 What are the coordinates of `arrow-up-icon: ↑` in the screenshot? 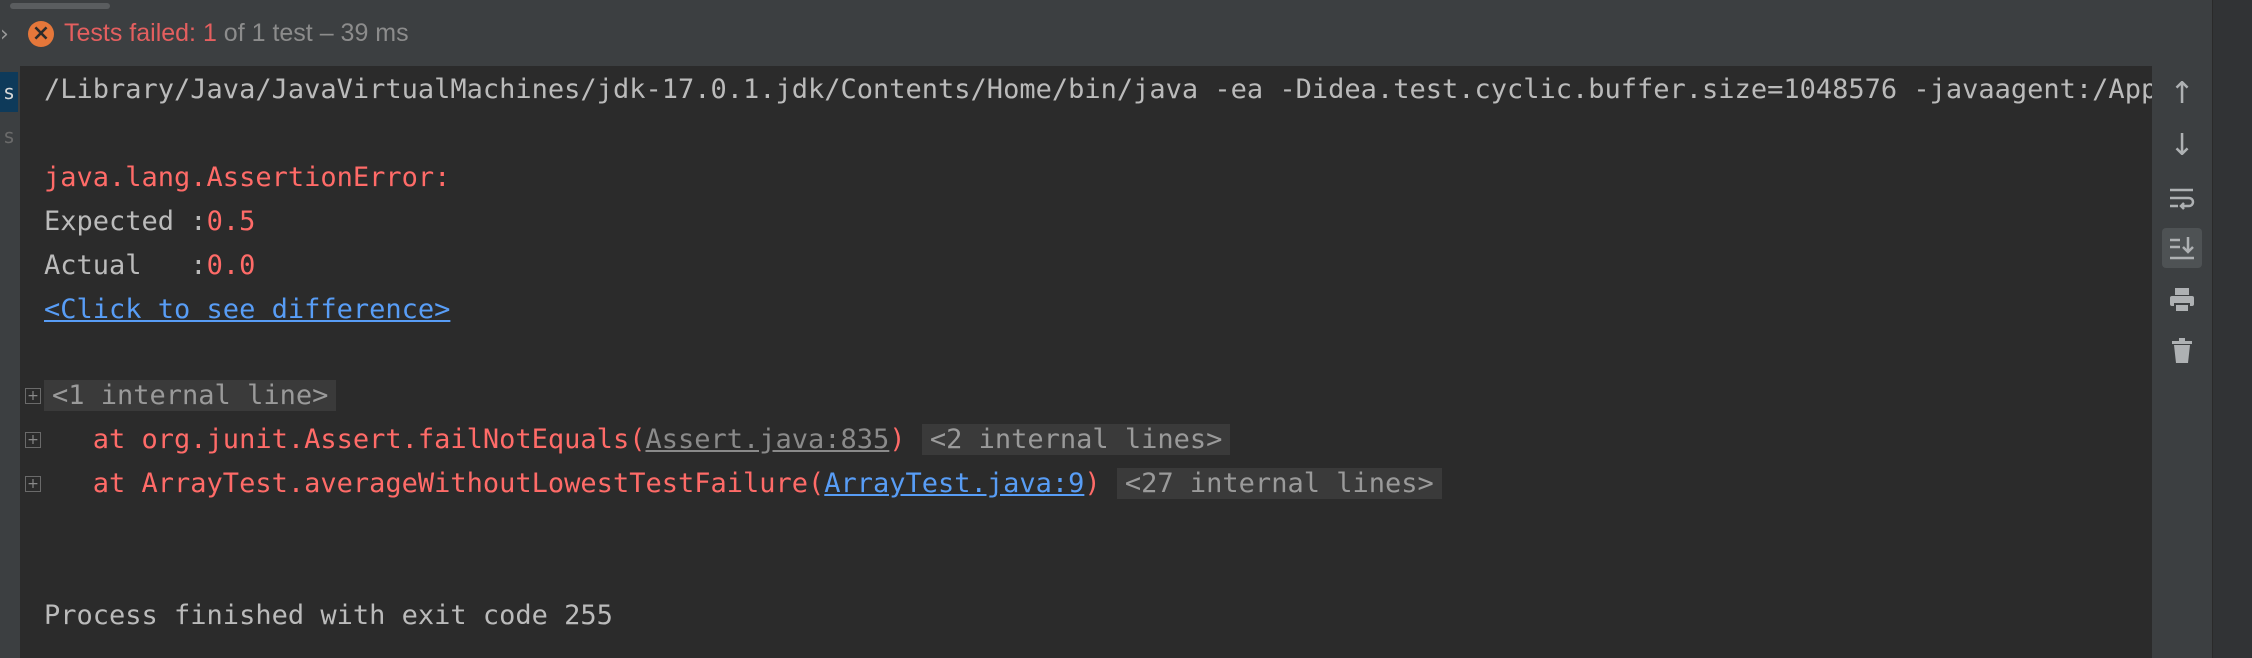 It's located at (2182, 94).